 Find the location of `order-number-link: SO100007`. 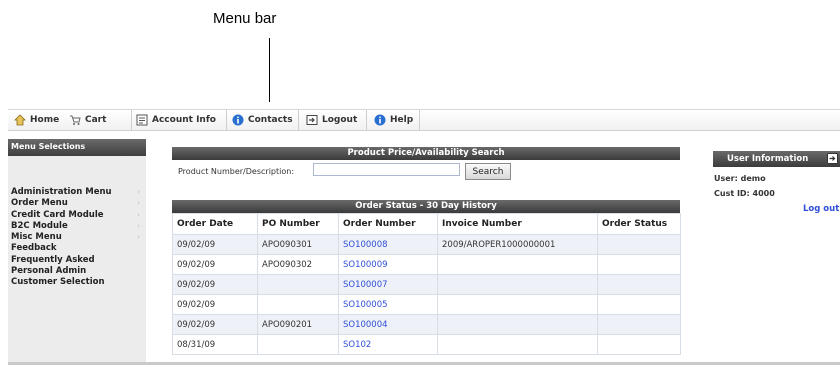

order-number-link: SO100007 is located at coordinates (365, 285).